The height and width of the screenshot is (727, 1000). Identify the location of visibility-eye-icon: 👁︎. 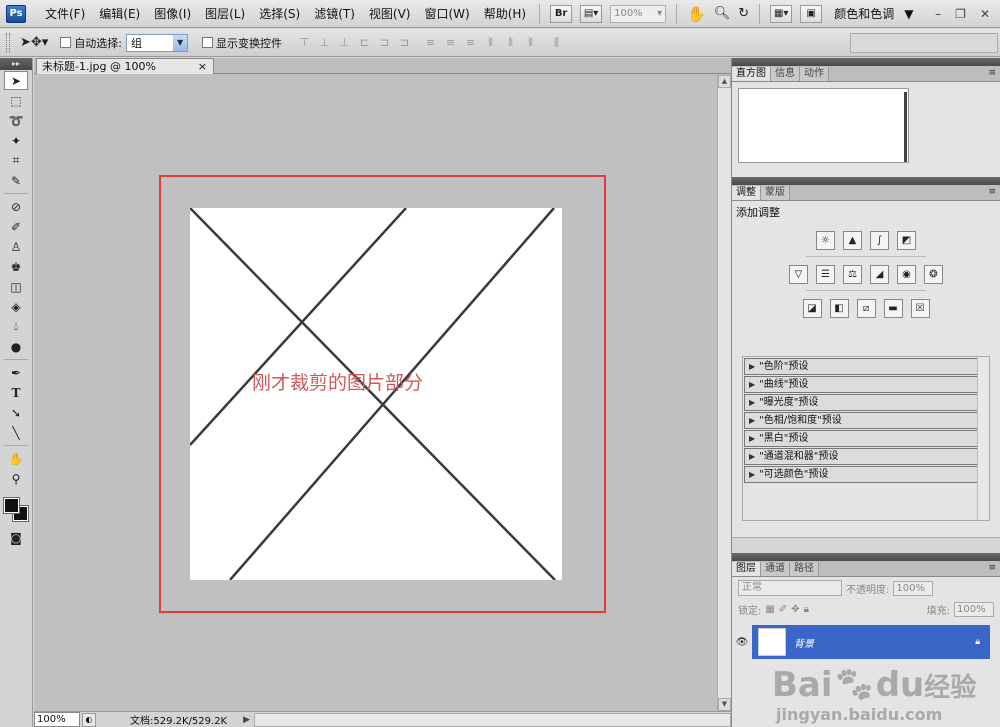
(742, 642).